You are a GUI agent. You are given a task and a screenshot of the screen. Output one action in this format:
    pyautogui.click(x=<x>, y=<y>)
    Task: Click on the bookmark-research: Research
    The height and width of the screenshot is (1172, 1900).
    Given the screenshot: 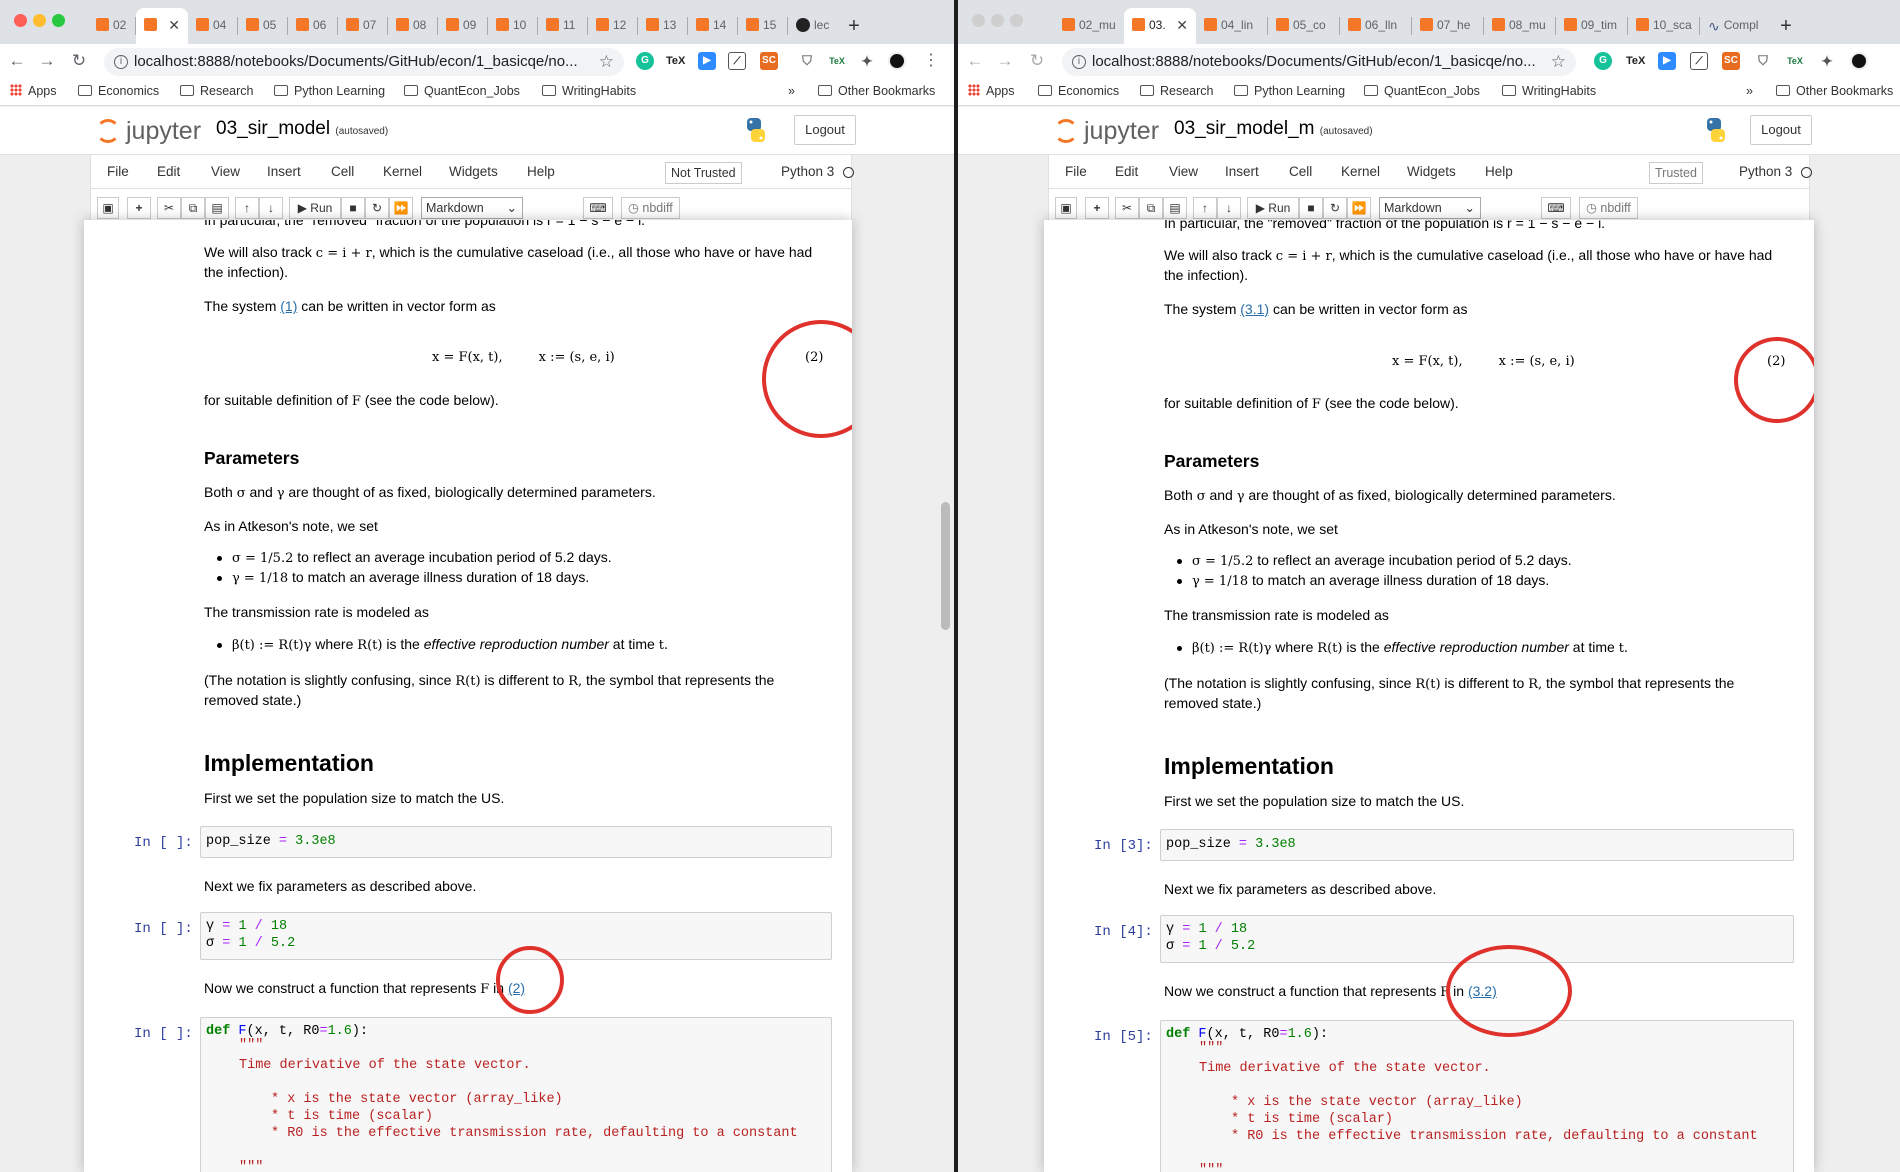 What is the action you would take?
    pyautogui.click(x=217, y=91)
    